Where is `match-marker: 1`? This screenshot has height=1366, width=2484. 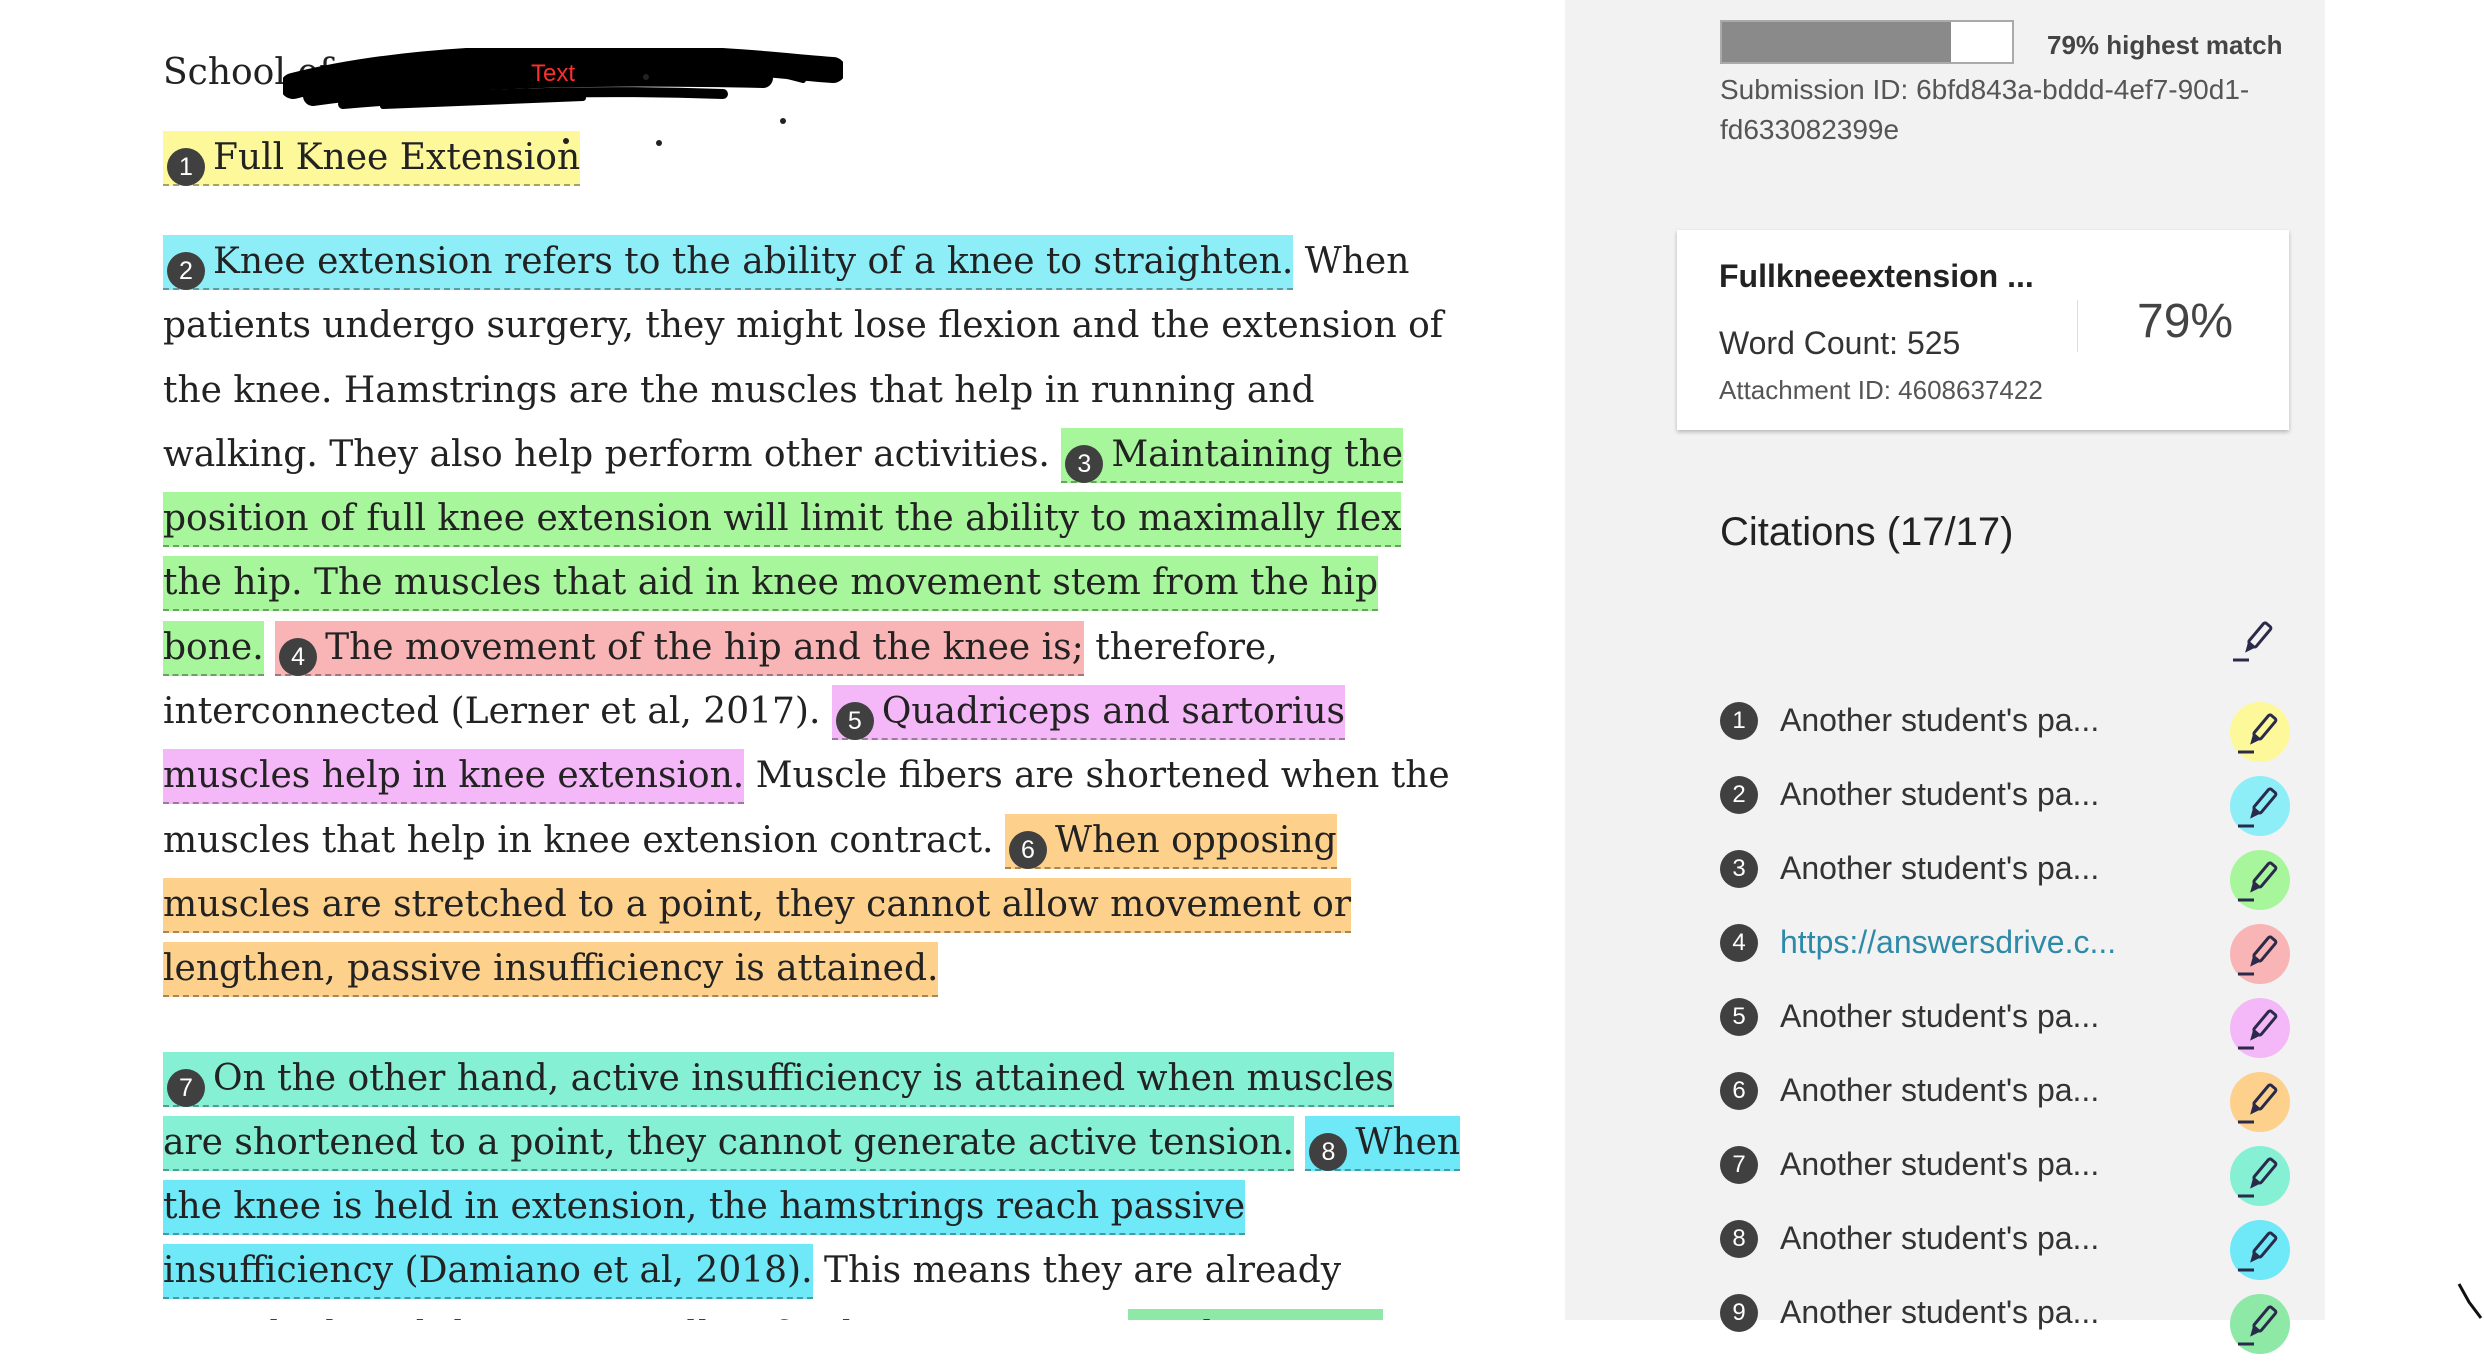 match-marker: 1 is located at coordinates (186, 167).